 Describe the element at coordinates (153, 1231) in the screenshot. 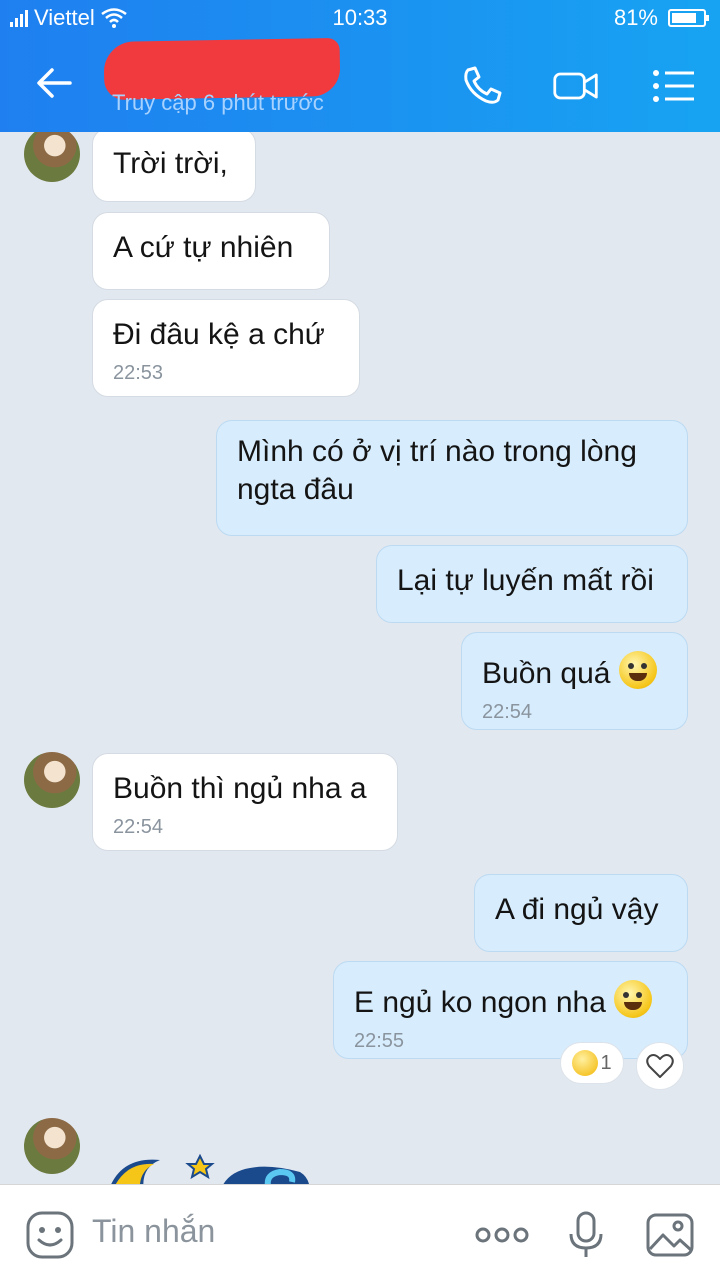

I see `message-input: Tin nhắn` at that location.